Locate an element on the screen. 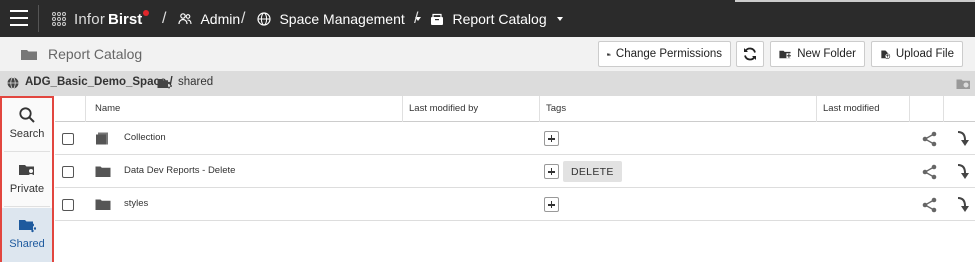 This screenshot has height=262, width=975. birst-logo: Infor Birst is located at coordinates (101, 19).